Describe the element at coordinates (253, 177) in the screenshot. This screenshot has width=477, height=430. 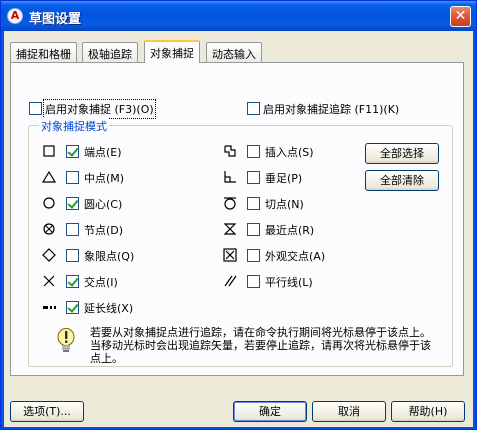
I see `perpendicular-checkbox` at that location.